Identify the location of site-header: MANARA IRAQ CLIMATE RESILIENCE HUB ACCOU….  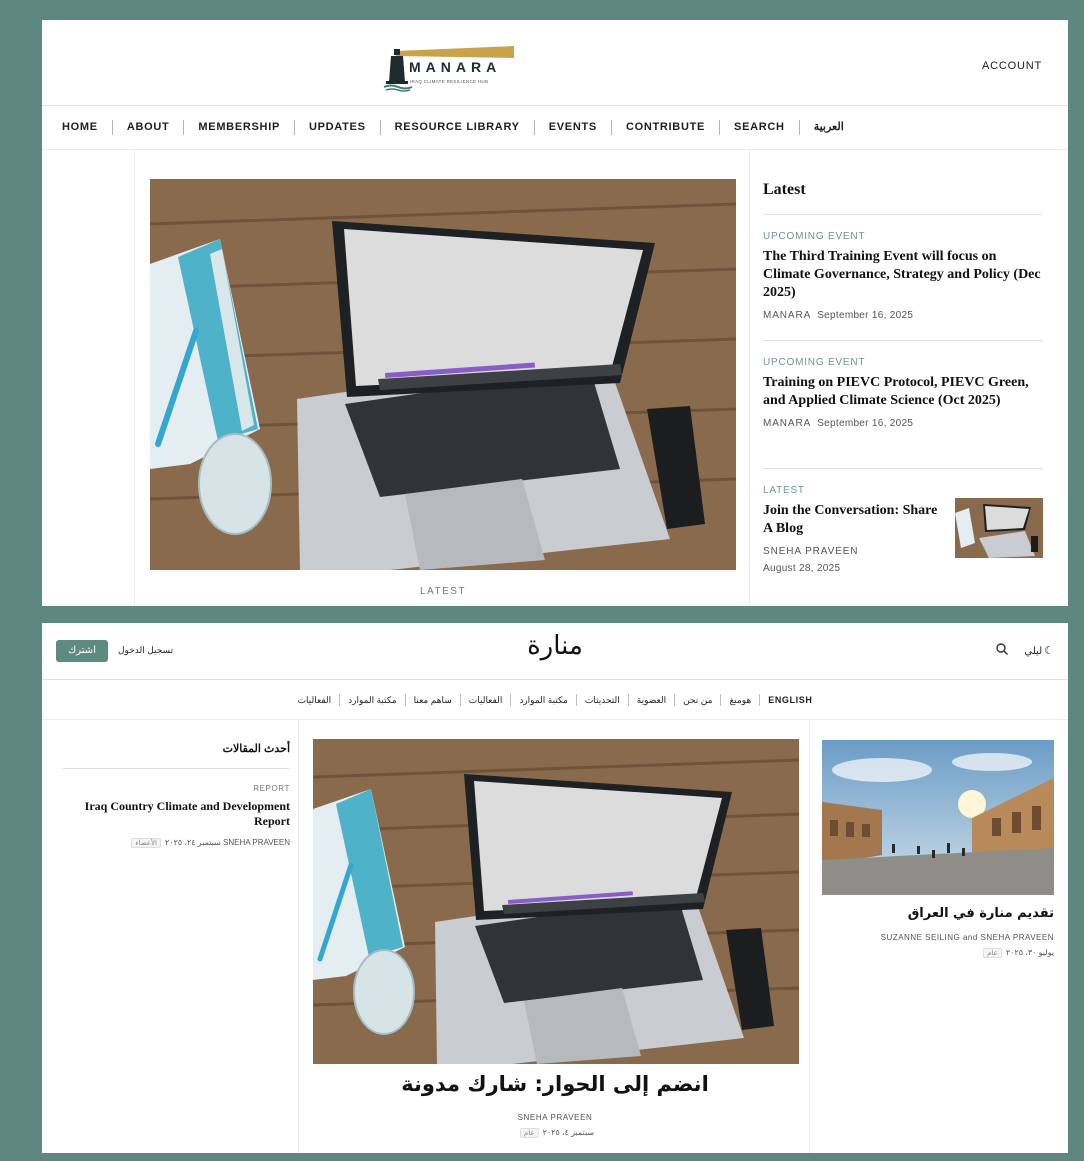
(555, 63).